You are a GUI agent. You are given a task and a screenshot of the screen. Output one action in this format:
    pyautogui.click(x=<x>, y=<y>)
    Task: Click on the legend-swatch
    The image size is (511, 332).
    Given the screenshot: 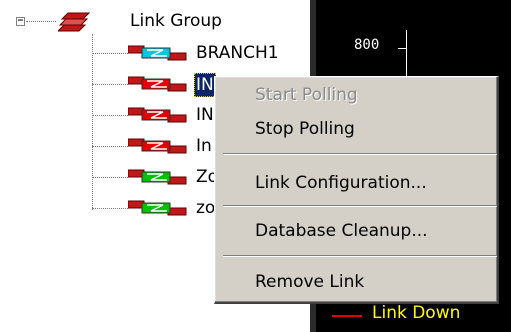 What is the action you would take?
    pyautogui.click(x=347, y=316)
    